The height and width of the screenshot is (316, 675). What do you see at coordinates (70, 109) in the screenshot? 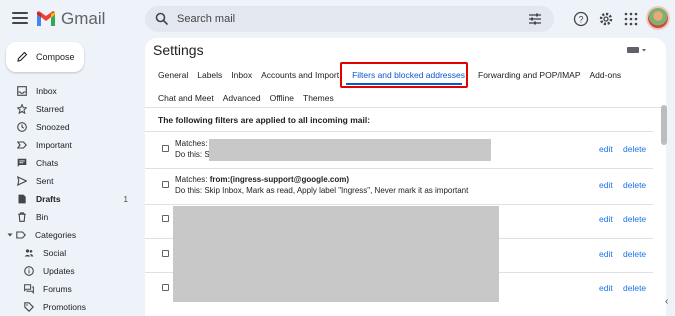
I see `sidebar-item-starred: Starred` at bounding box center [70, 109].